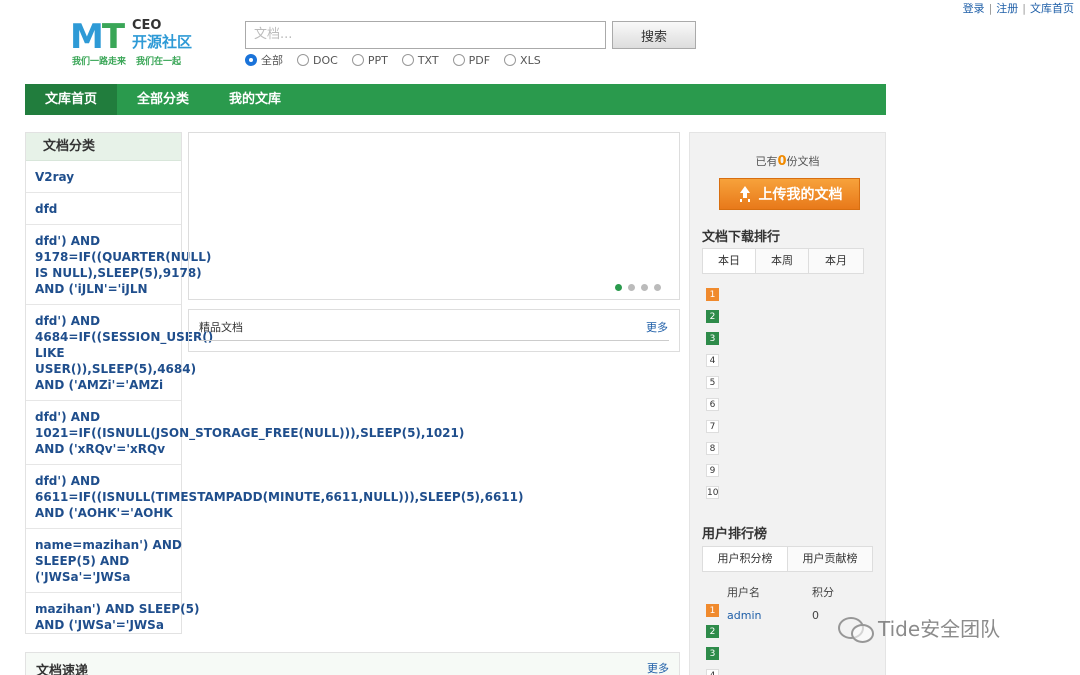 This screenshot has width=1080, height=675. What do you see at coordinates (769, 615) in the screenshot?
I see `user-name-link: admin` at bounding box center [769, 615].